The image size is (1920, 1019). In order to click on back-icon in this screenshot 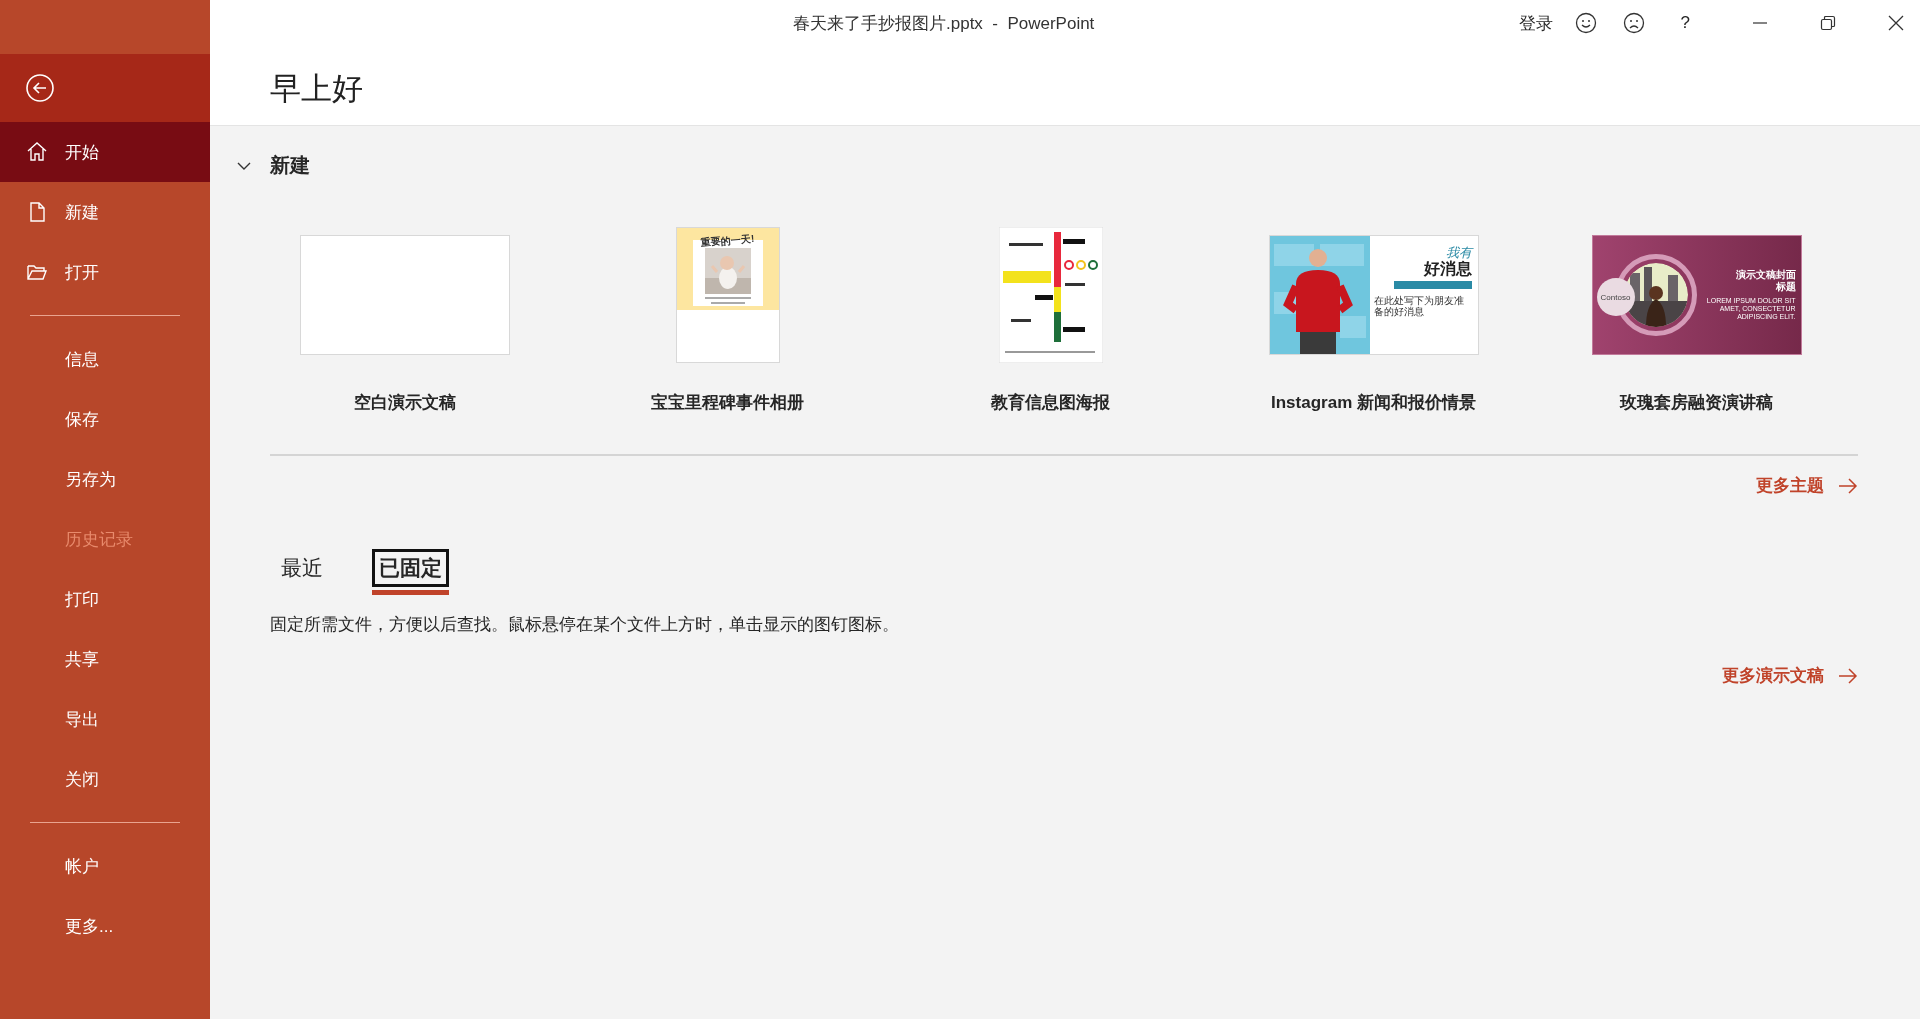, I will do `click(40, 88)`.